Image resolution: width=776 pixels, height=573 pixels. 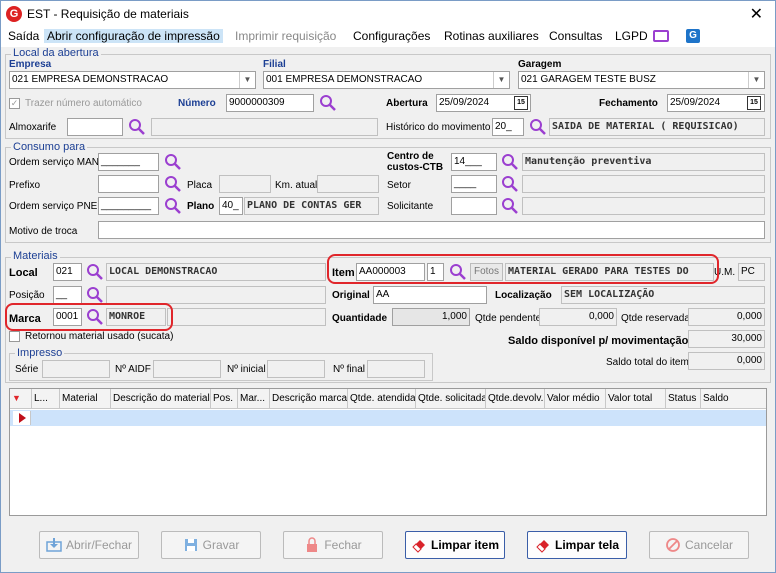 I want to click on cancelar-button: Cancelar, so click(x=699, y=545).